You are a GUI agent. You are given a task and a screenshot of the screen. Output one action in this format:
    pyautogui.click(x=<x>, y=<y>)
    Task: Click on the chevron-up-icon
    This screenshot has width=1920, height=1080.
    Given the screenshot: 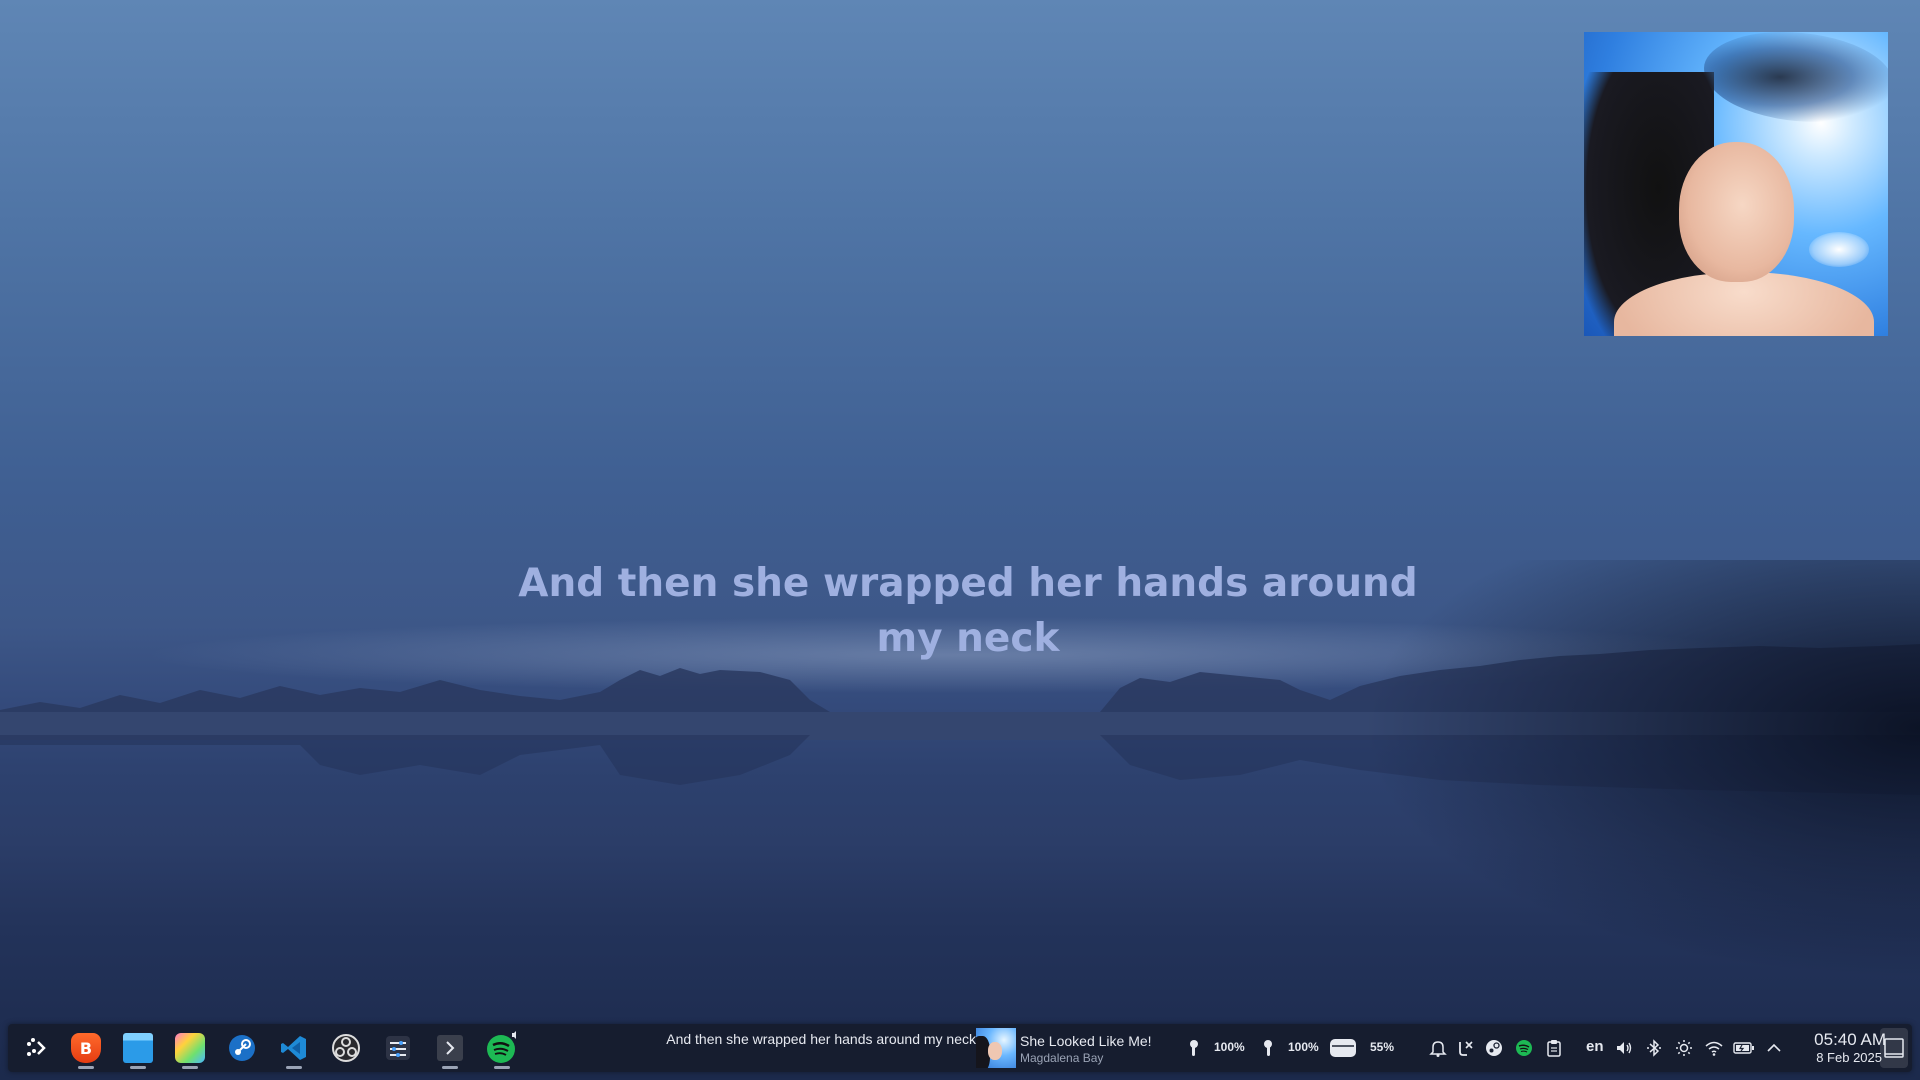 What is the action you would take?
    pyautogui.click(x=1774, y=1048)
    